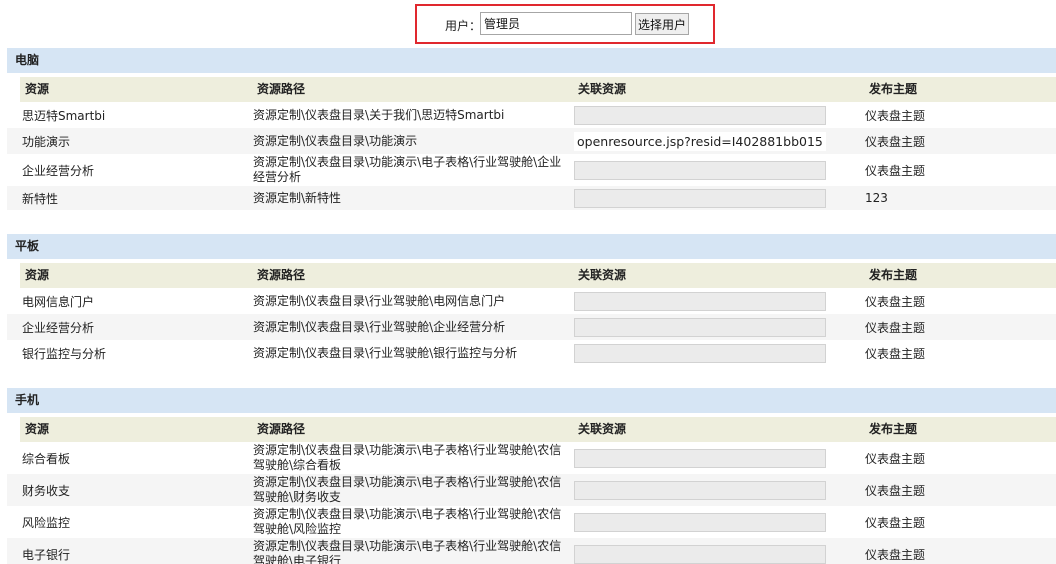 The image size is (1056, 564). I want to click on path-cell: 资源定制\仪表盘目录\行业驾驶舱\银行监控与分析, so click(385, 352).